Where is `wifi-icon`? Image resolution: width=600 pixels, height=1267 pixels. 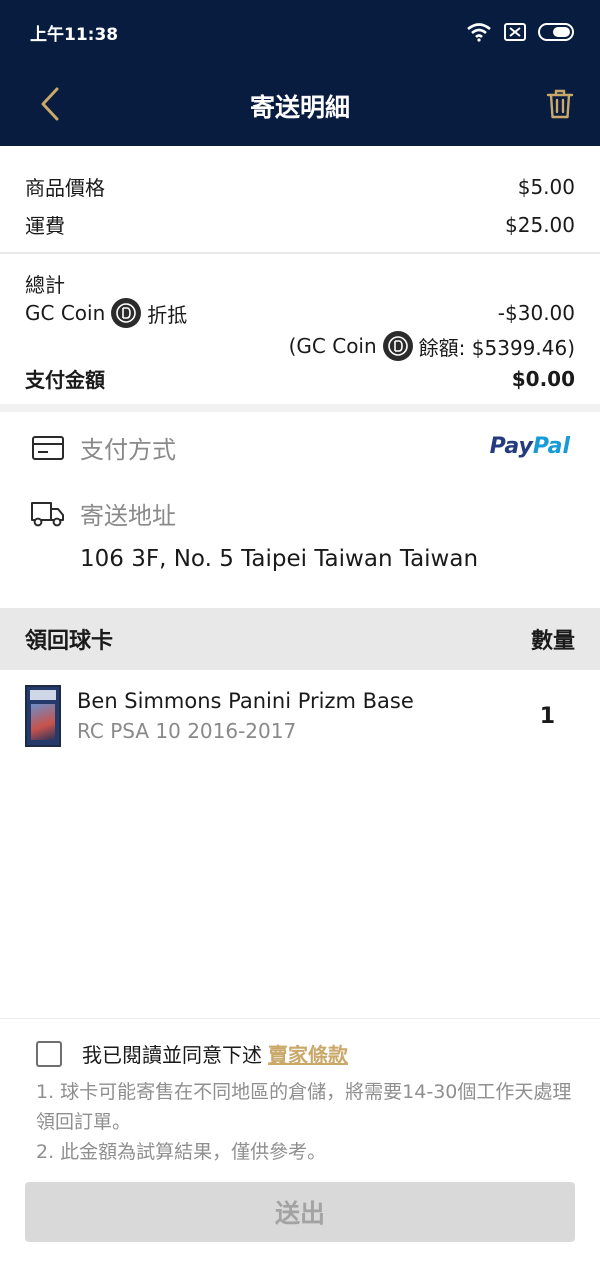 wifi-icon is located at coordinates (479, 34).